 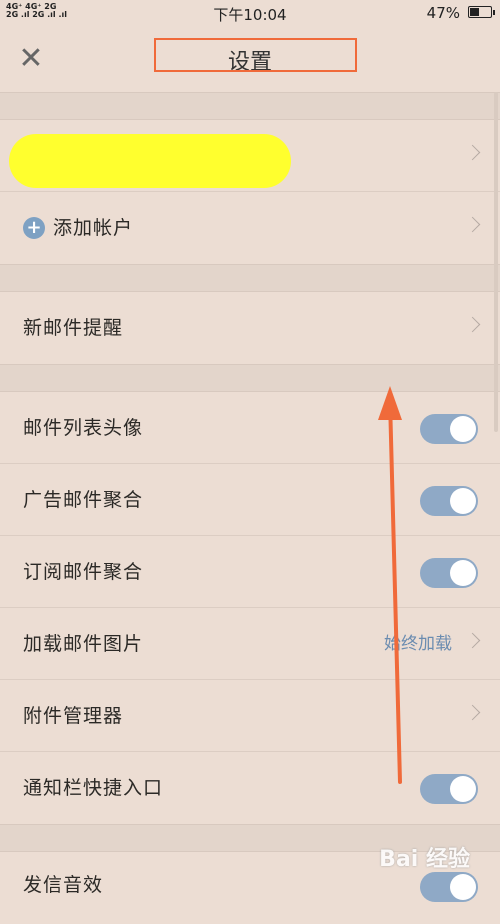 What do you see at coordinates (250, 328) in the screenshot?
I see `new-mail-alert-row: 新邮件提醒` at bounding box center [250, 328].